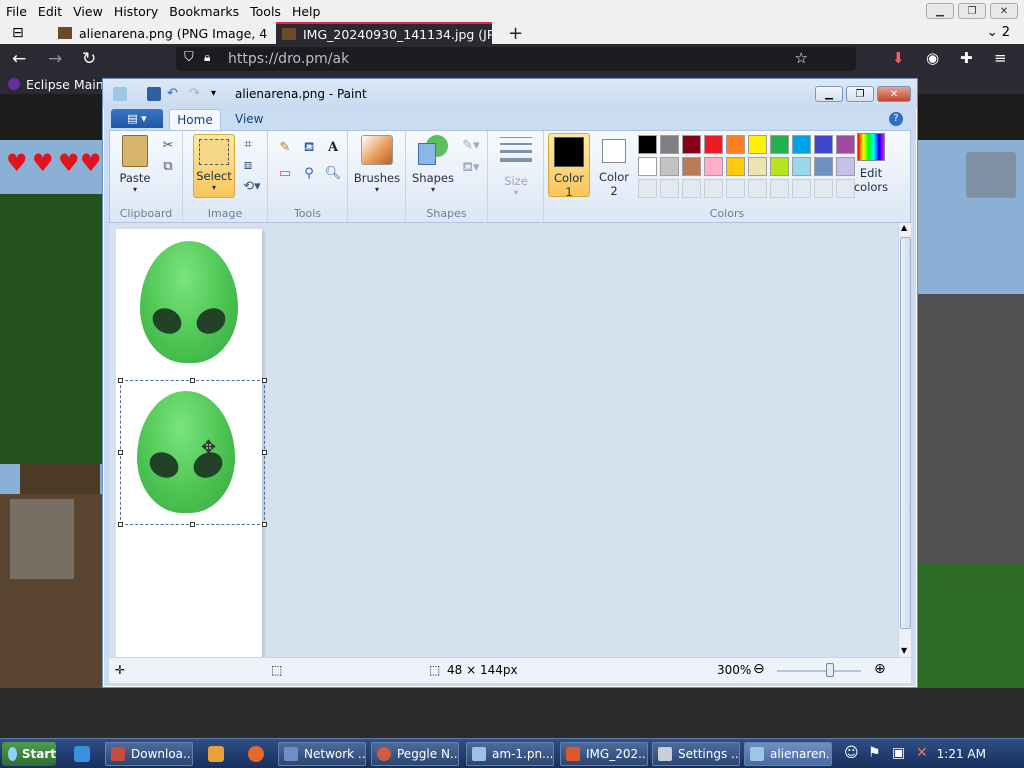  Describe the element at coordinates (168, 167) in the screenshot. I see `copy-icon: ⧉` at that location.